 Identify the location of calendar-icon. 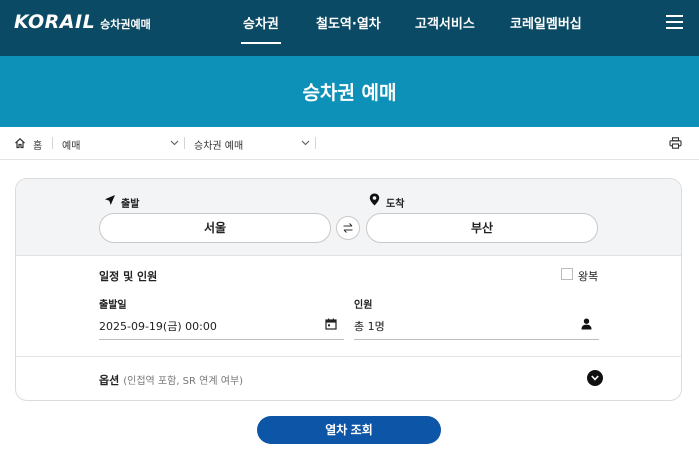
(331, 324).